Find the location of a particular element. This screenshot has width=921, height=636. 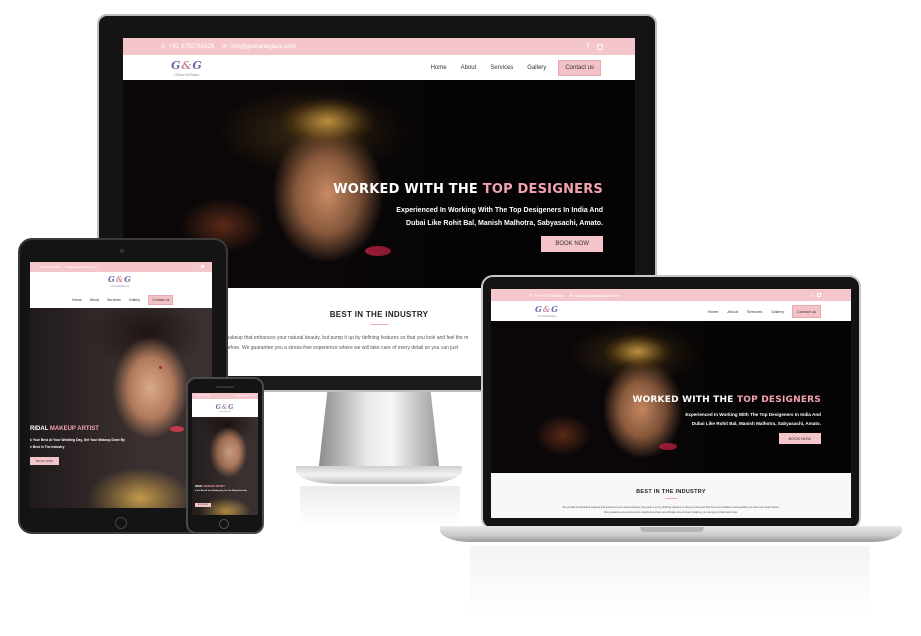

laptop-nav-links: Home About Services Gallery Contact us is located at coordinates (764, 311).